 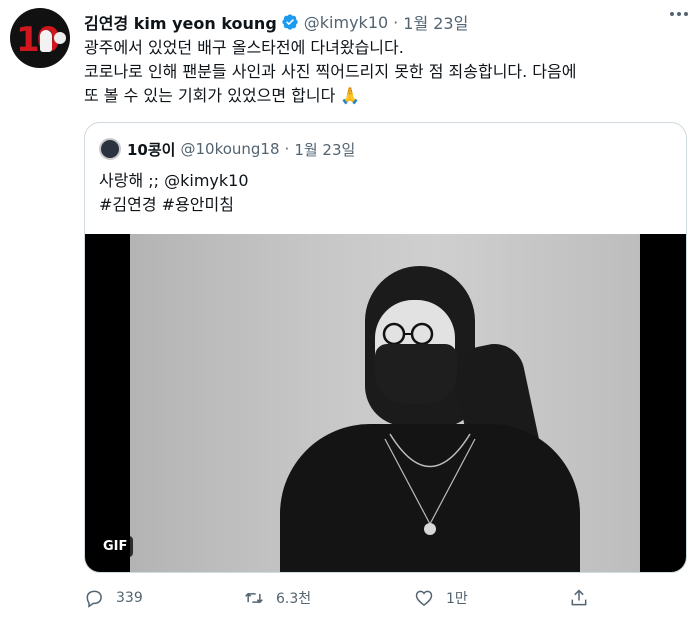 What do you see at coordinates (579, 597) in the screenshot?
I see `share-icon` at bounding box center [579, 597].